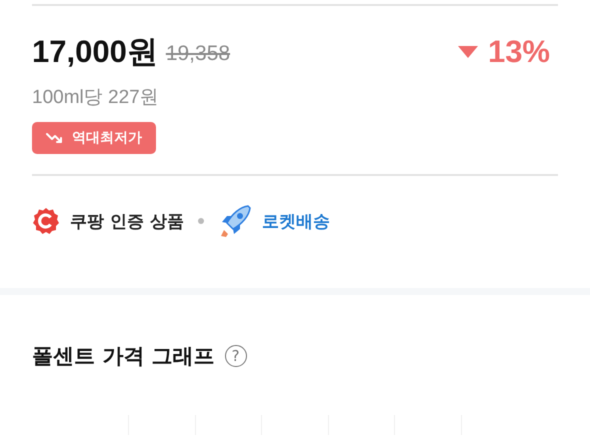 This screenshot has height=443, width=590. What do you see at coordinates (198, 54) in the screenshot?
I see `original-price: 19,358` at bounding box center [198, 54].